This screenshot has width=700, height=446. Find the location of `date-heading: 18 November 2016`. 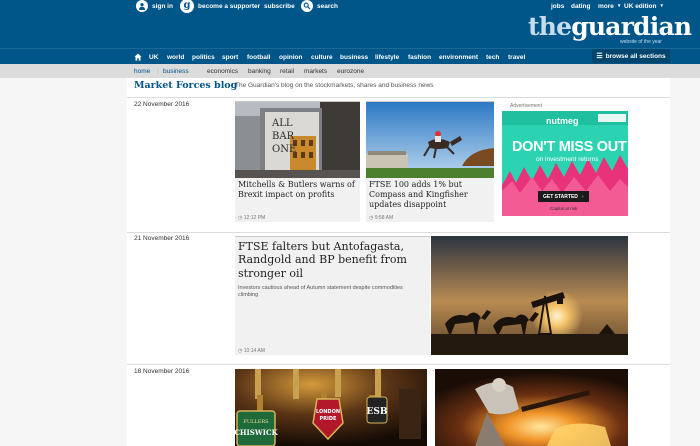

date-heading: 18 November 2016 is located at coordinates (162, 371).